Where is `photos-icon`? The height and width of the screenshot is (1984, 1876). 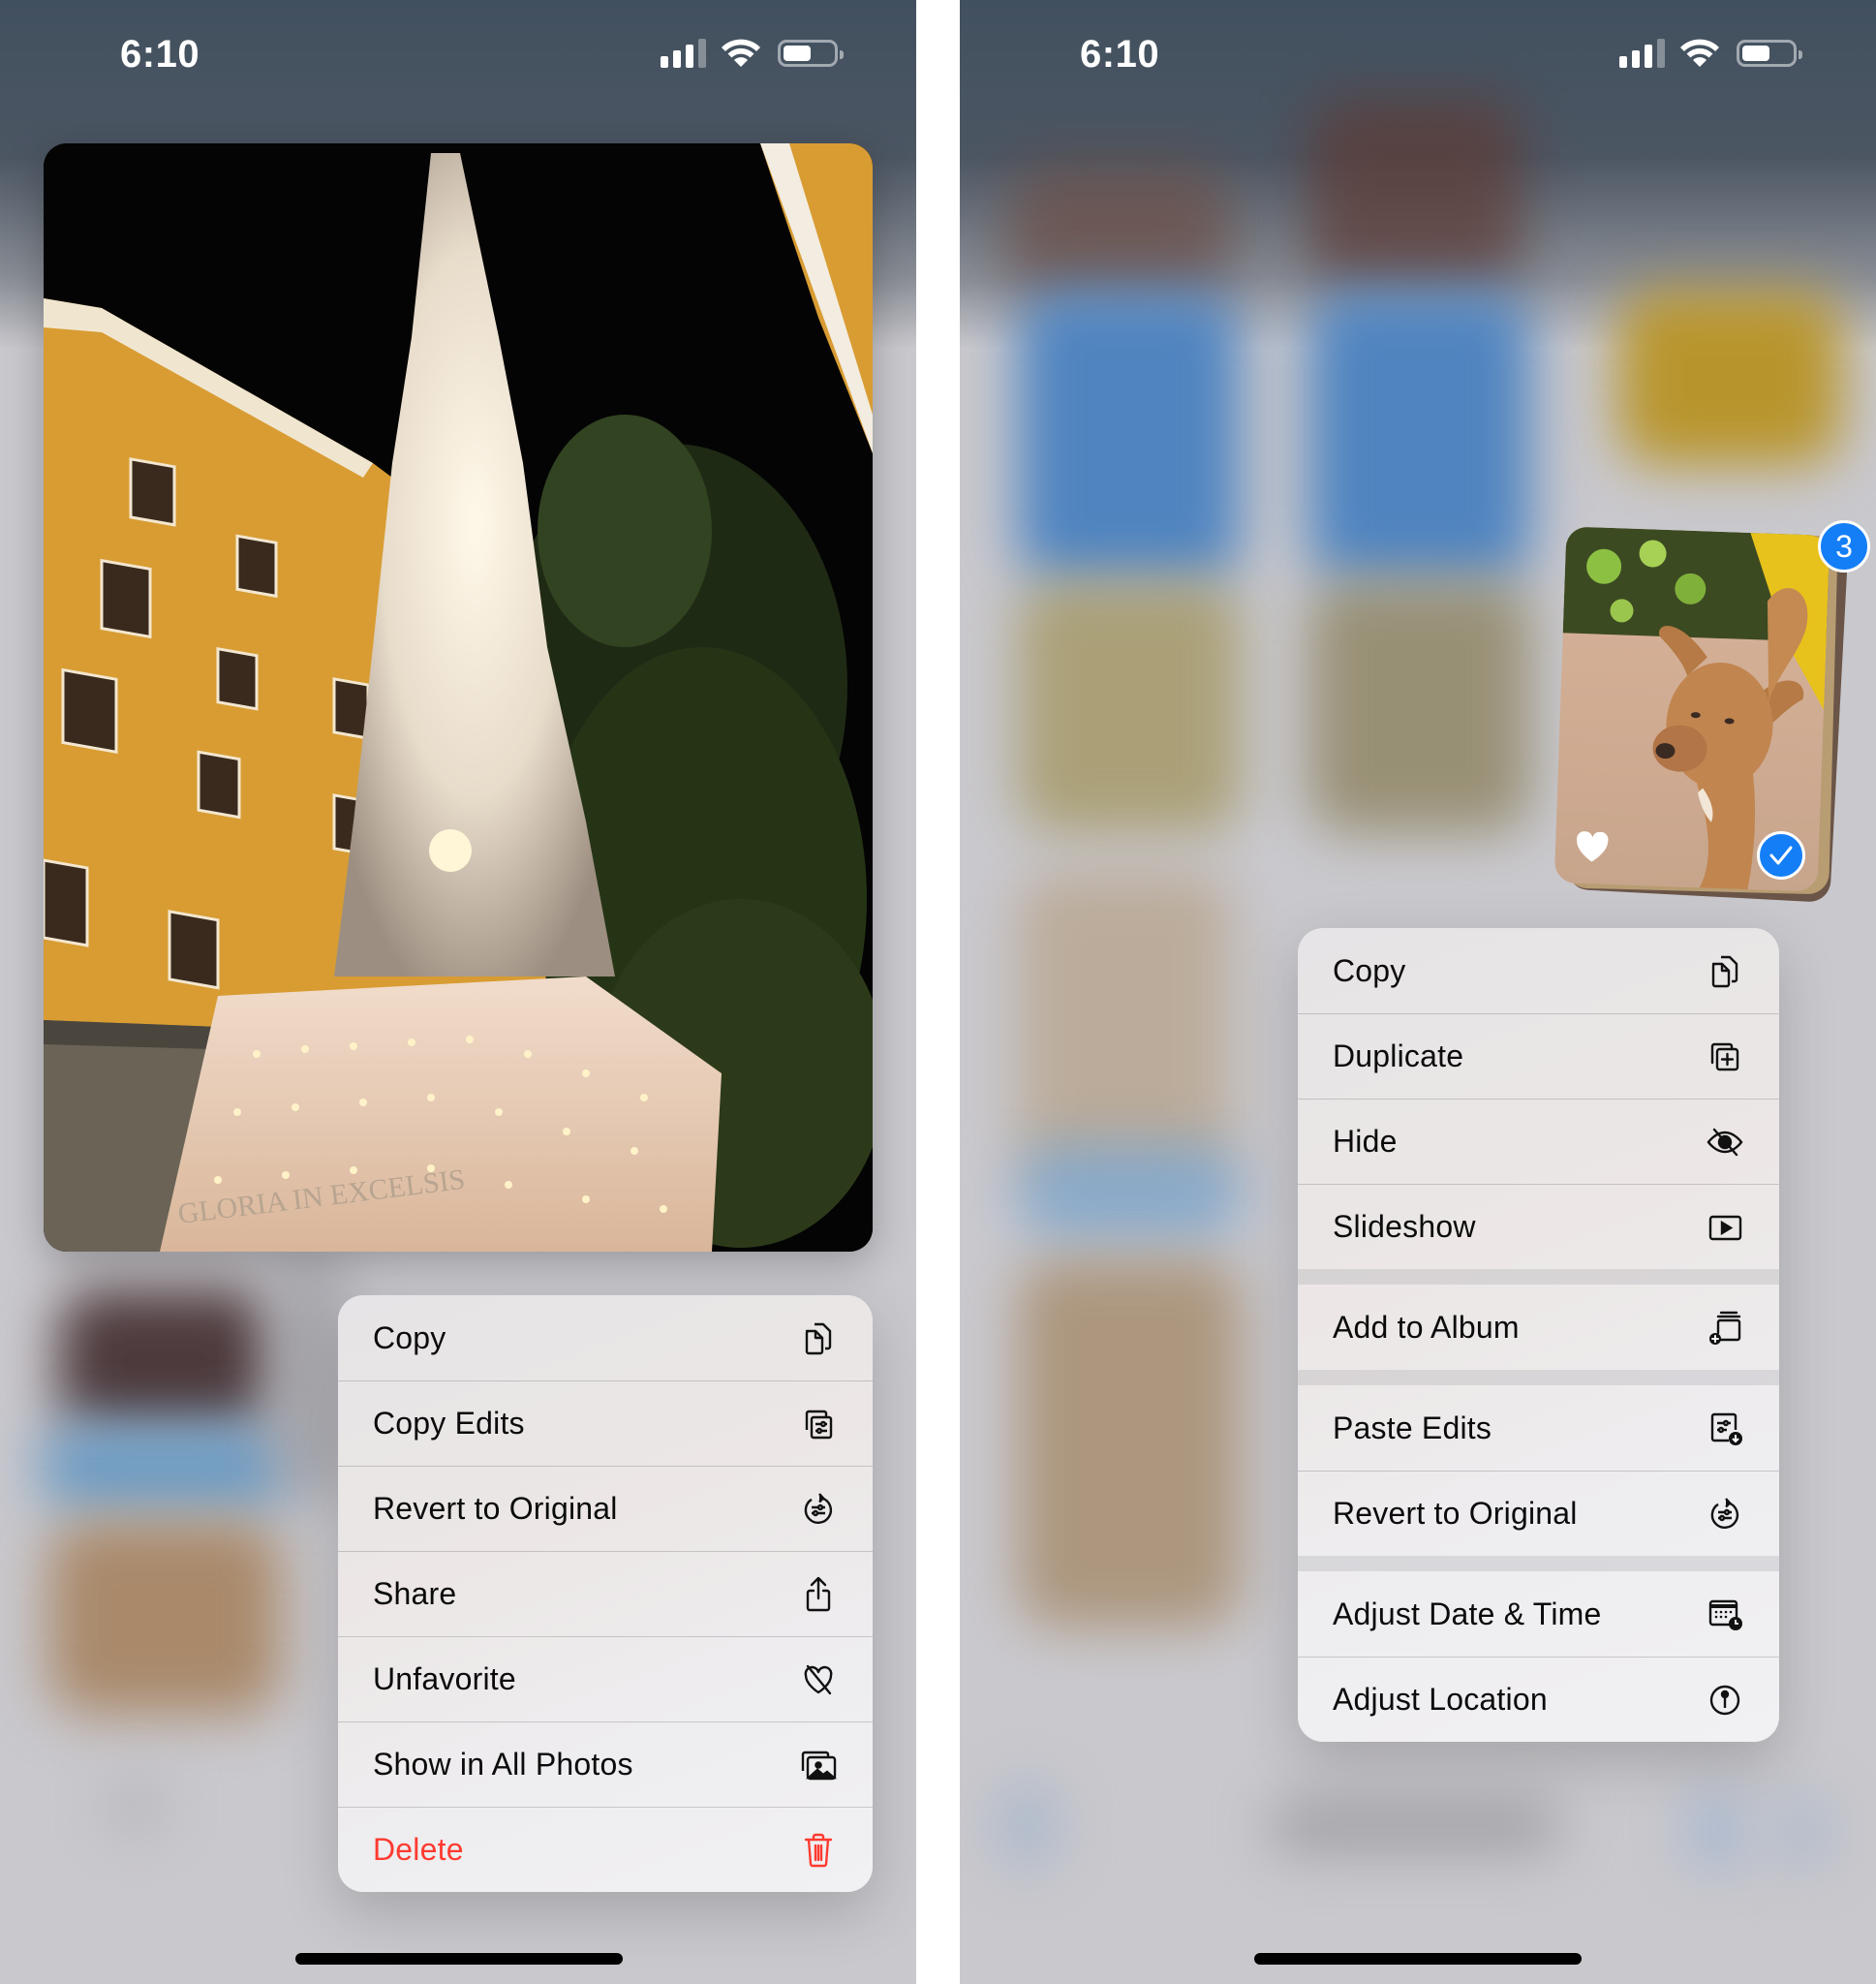
photos-icon is located at coordinates (819, 1765).